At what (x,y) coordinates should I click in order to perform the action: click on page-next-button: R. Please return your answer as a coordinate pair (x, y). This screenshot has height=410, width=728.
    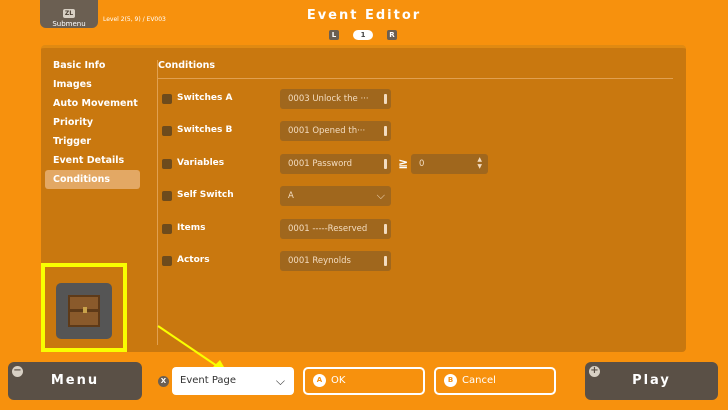
    Looking at the image, I should click on (392, 35).